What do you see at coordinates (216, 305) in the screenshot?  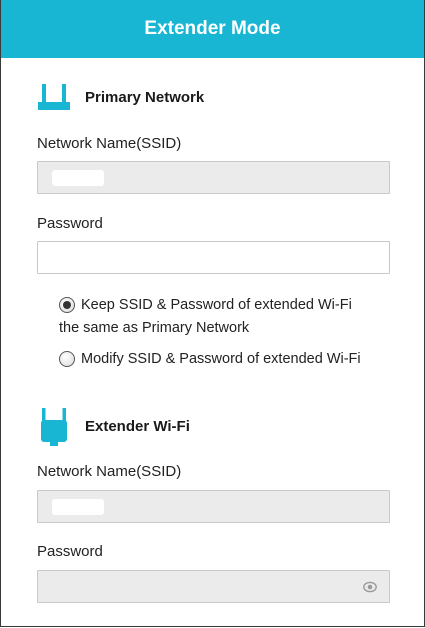 I see `keep-ssid-label-line1: Keep SSID & Password of extended Wi-Fi` at bounding box center [216, 305].